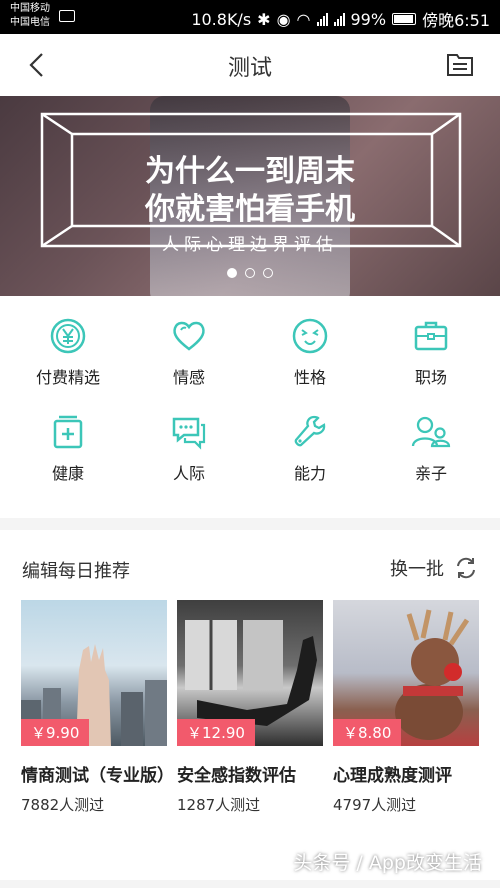 This screenshot has height=888, width=500. Describe the element at coordinates (460, 65) in the screenshot. I see `list-folder-icon` at that location.